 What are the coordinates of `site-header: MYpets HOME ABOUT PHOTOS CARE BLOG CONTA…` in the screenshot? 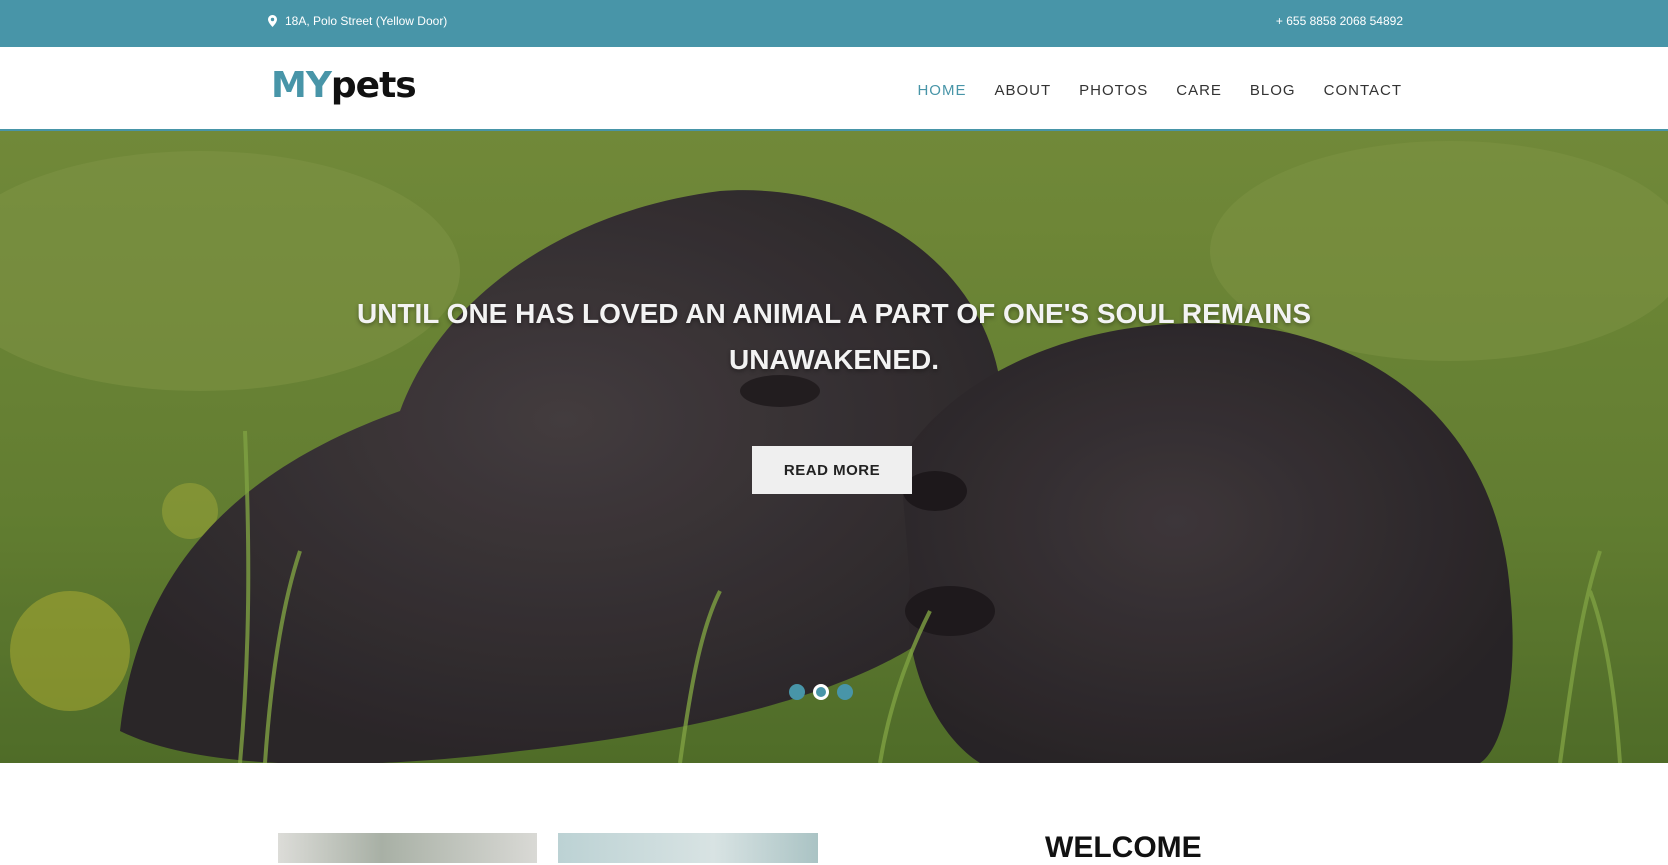 It's located at (834, 89).